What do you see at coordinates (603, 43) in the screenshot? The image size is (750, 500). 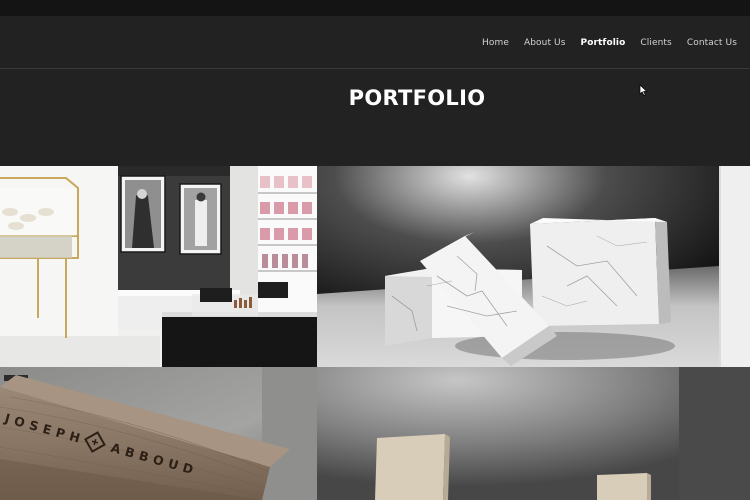 I see `nav-portfolio-link: Portfolio` at bounding box center [603, 43].